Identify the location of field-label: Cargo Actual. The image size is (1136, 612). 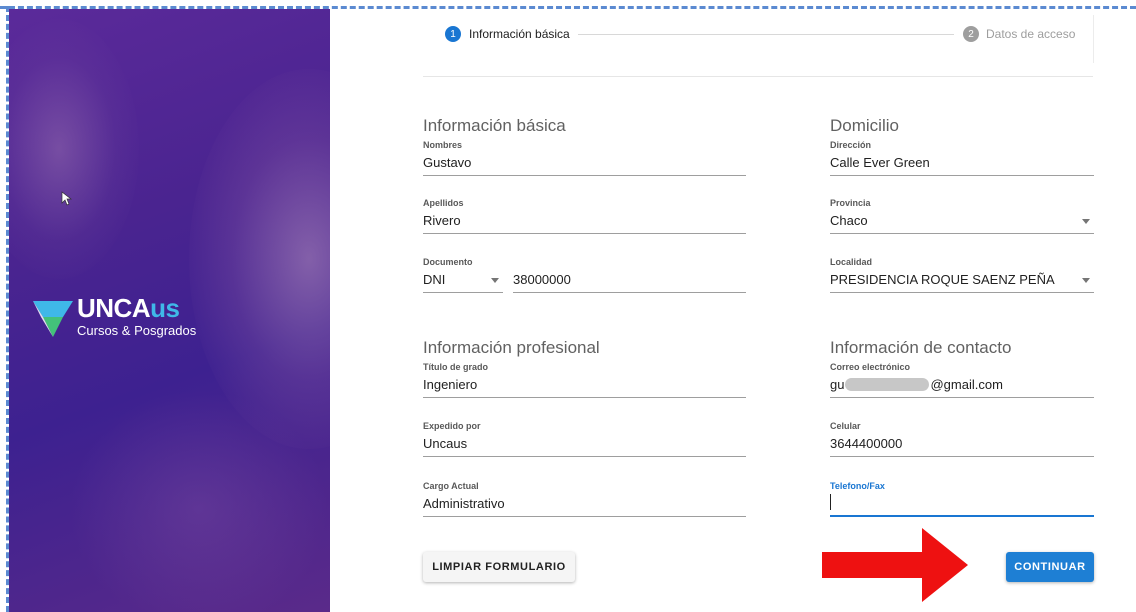
(451, 486).